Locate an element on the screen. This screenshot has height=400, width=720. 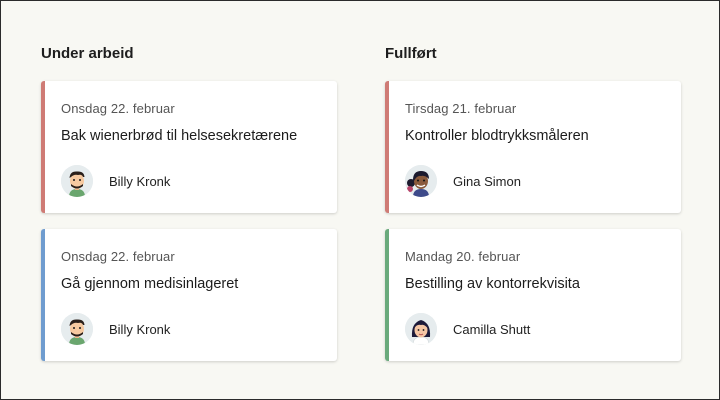
task-title: Bestilling av kontorrekvisita is located at coordinates (492, 284).